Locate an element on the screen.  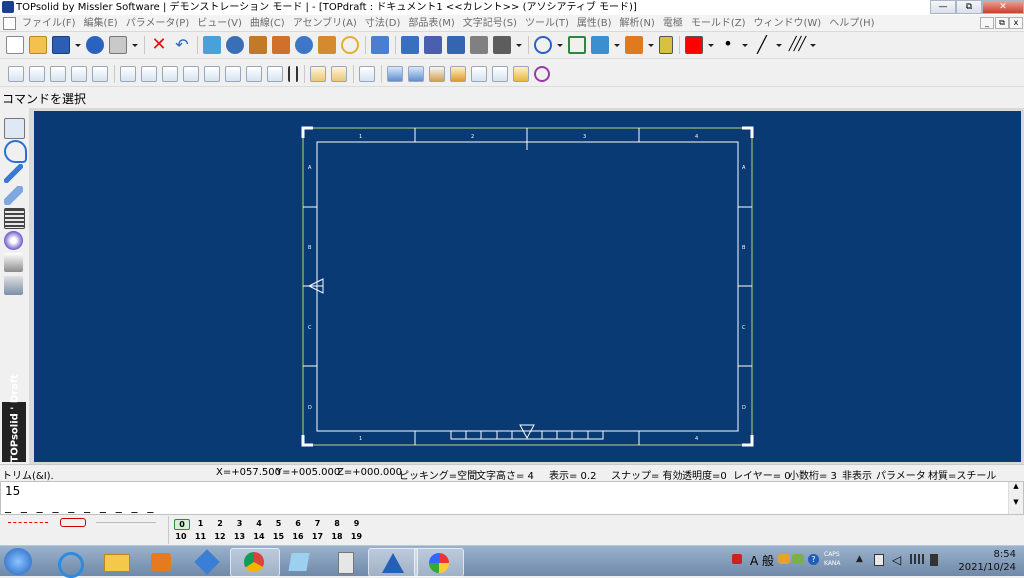
projection-3-icon is located at coordinates (170, 74).